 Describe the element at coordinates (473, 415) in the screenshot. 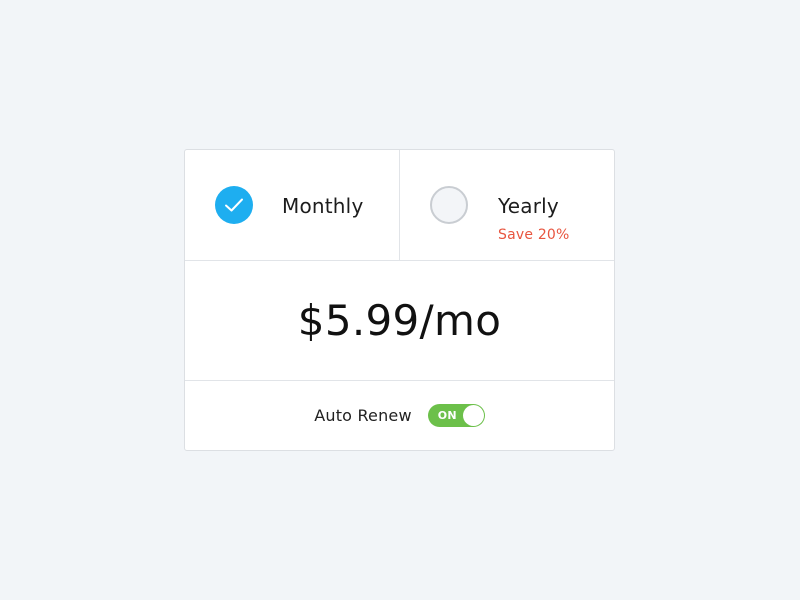

I see `toggle-knob` at that location.